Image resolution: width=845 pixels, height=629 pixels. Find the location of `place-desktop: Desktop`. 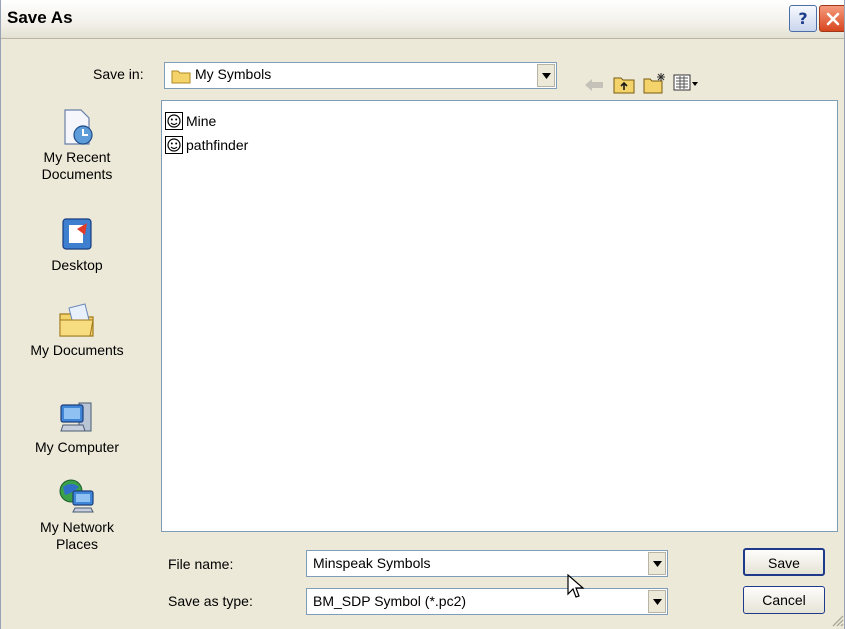

place-desktop: Desktop is located at coordinates (77, 244).